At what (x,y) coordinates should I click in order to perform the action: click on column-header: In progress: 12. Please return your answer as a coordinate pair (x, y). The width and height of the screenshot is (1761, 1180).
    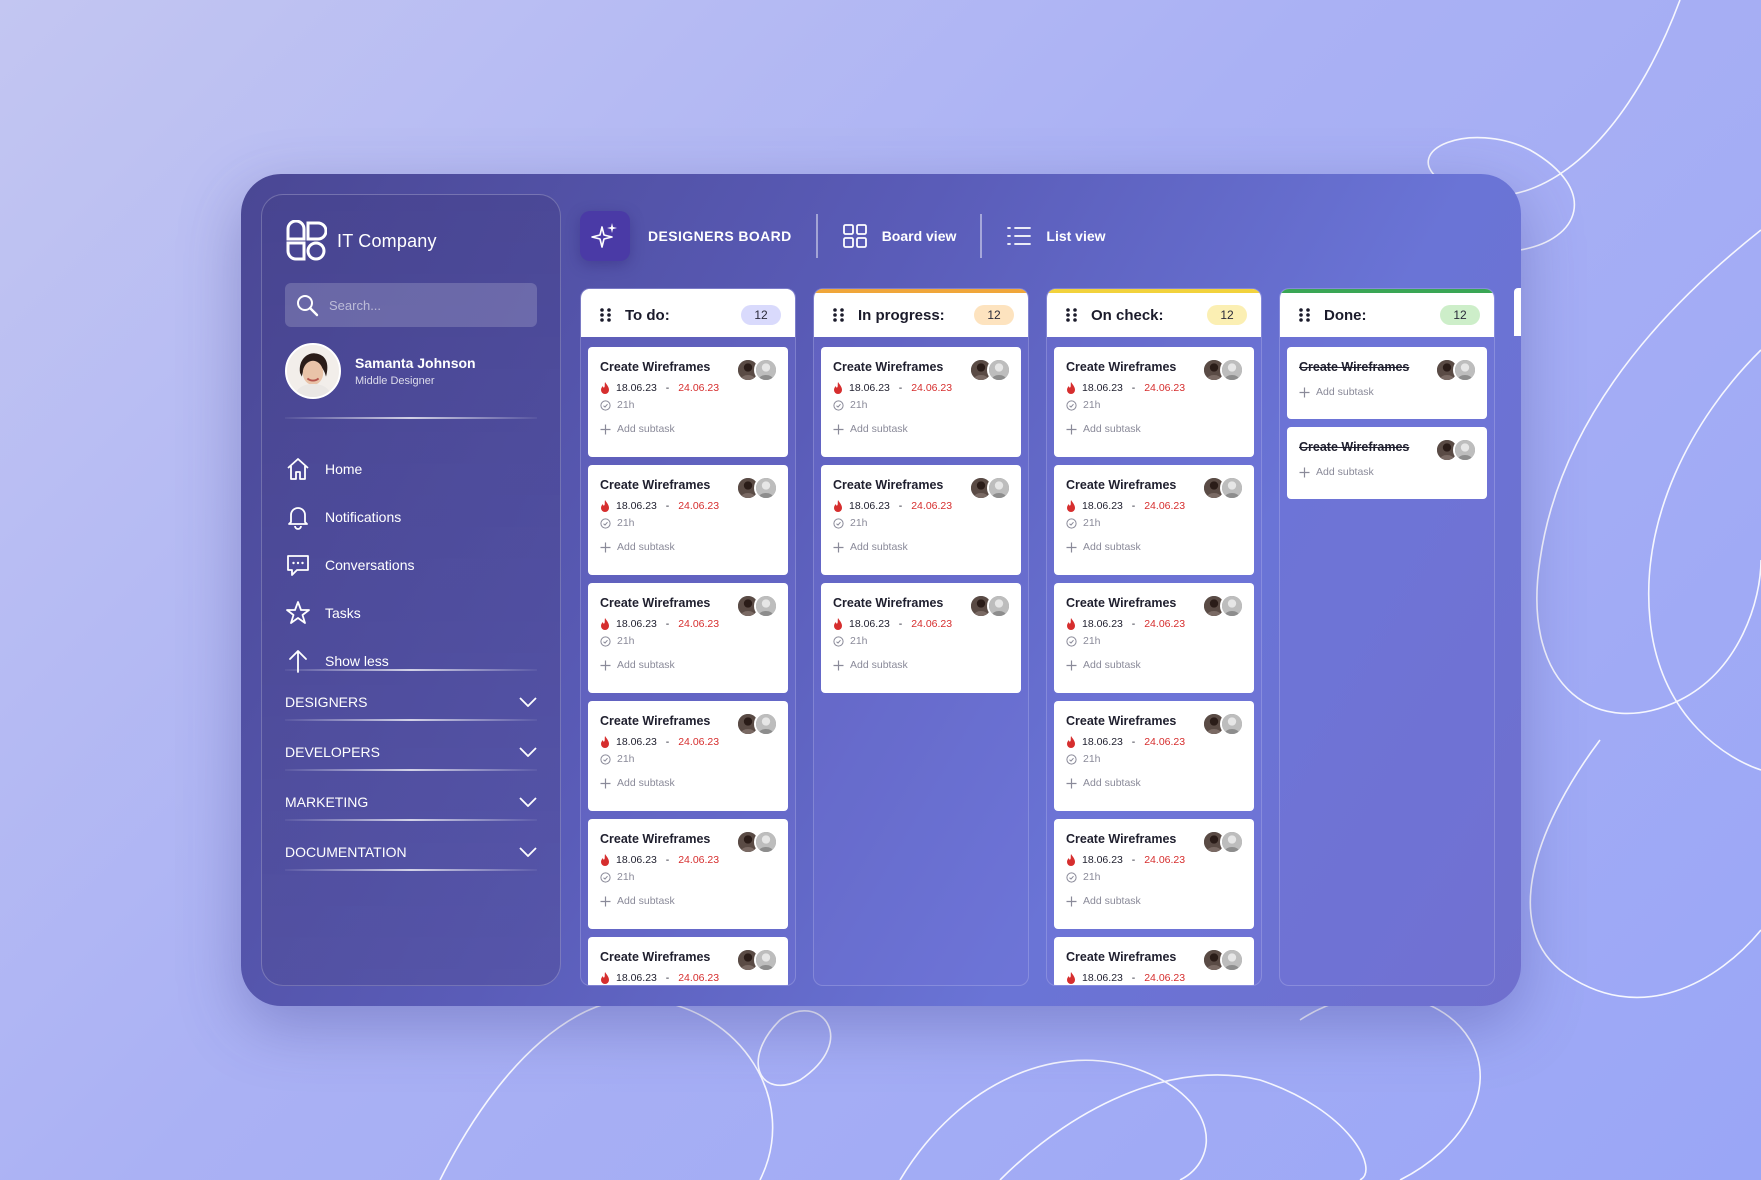
    Looking at the image, I should click on (921, 313).